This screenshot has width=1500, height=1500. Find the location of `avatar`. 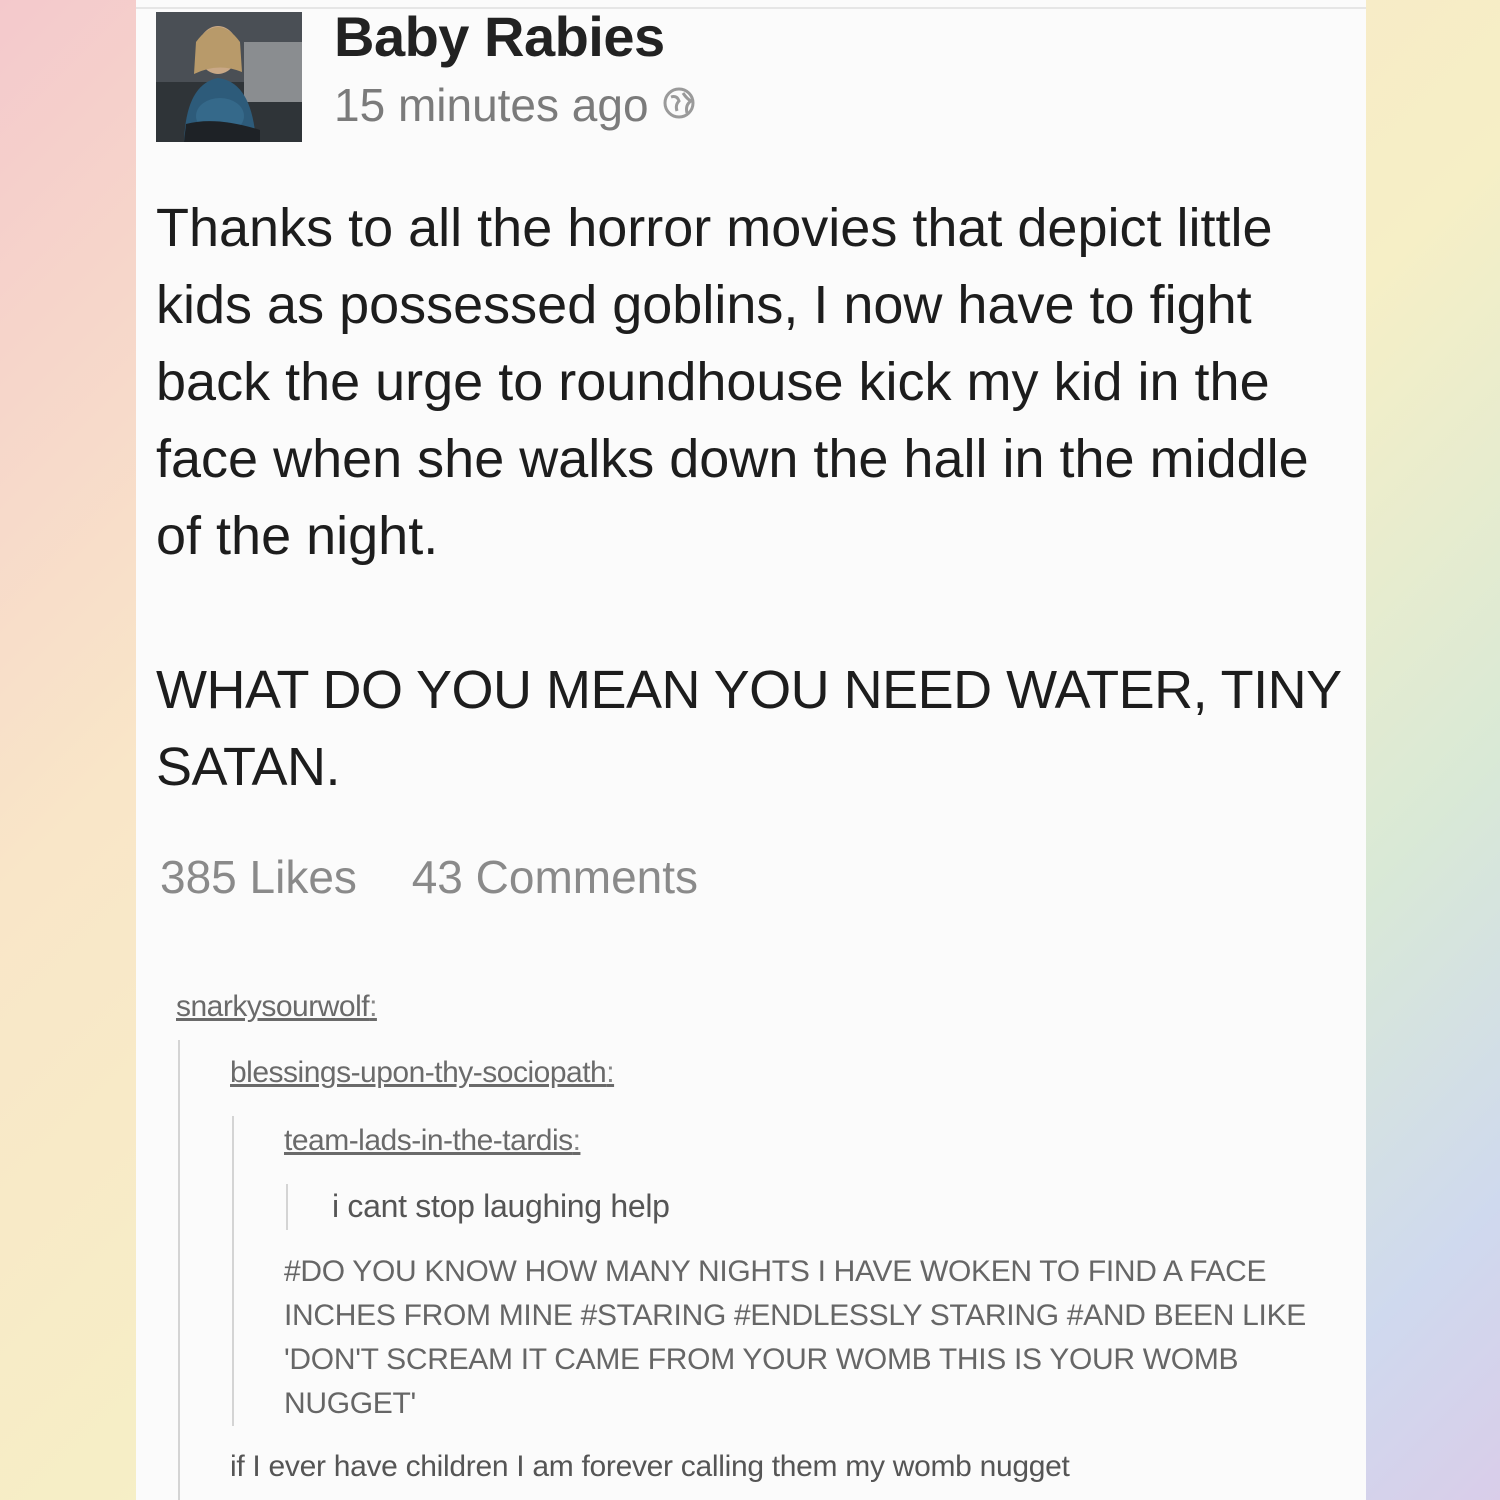

avatar is located at coordinates (229, 77).